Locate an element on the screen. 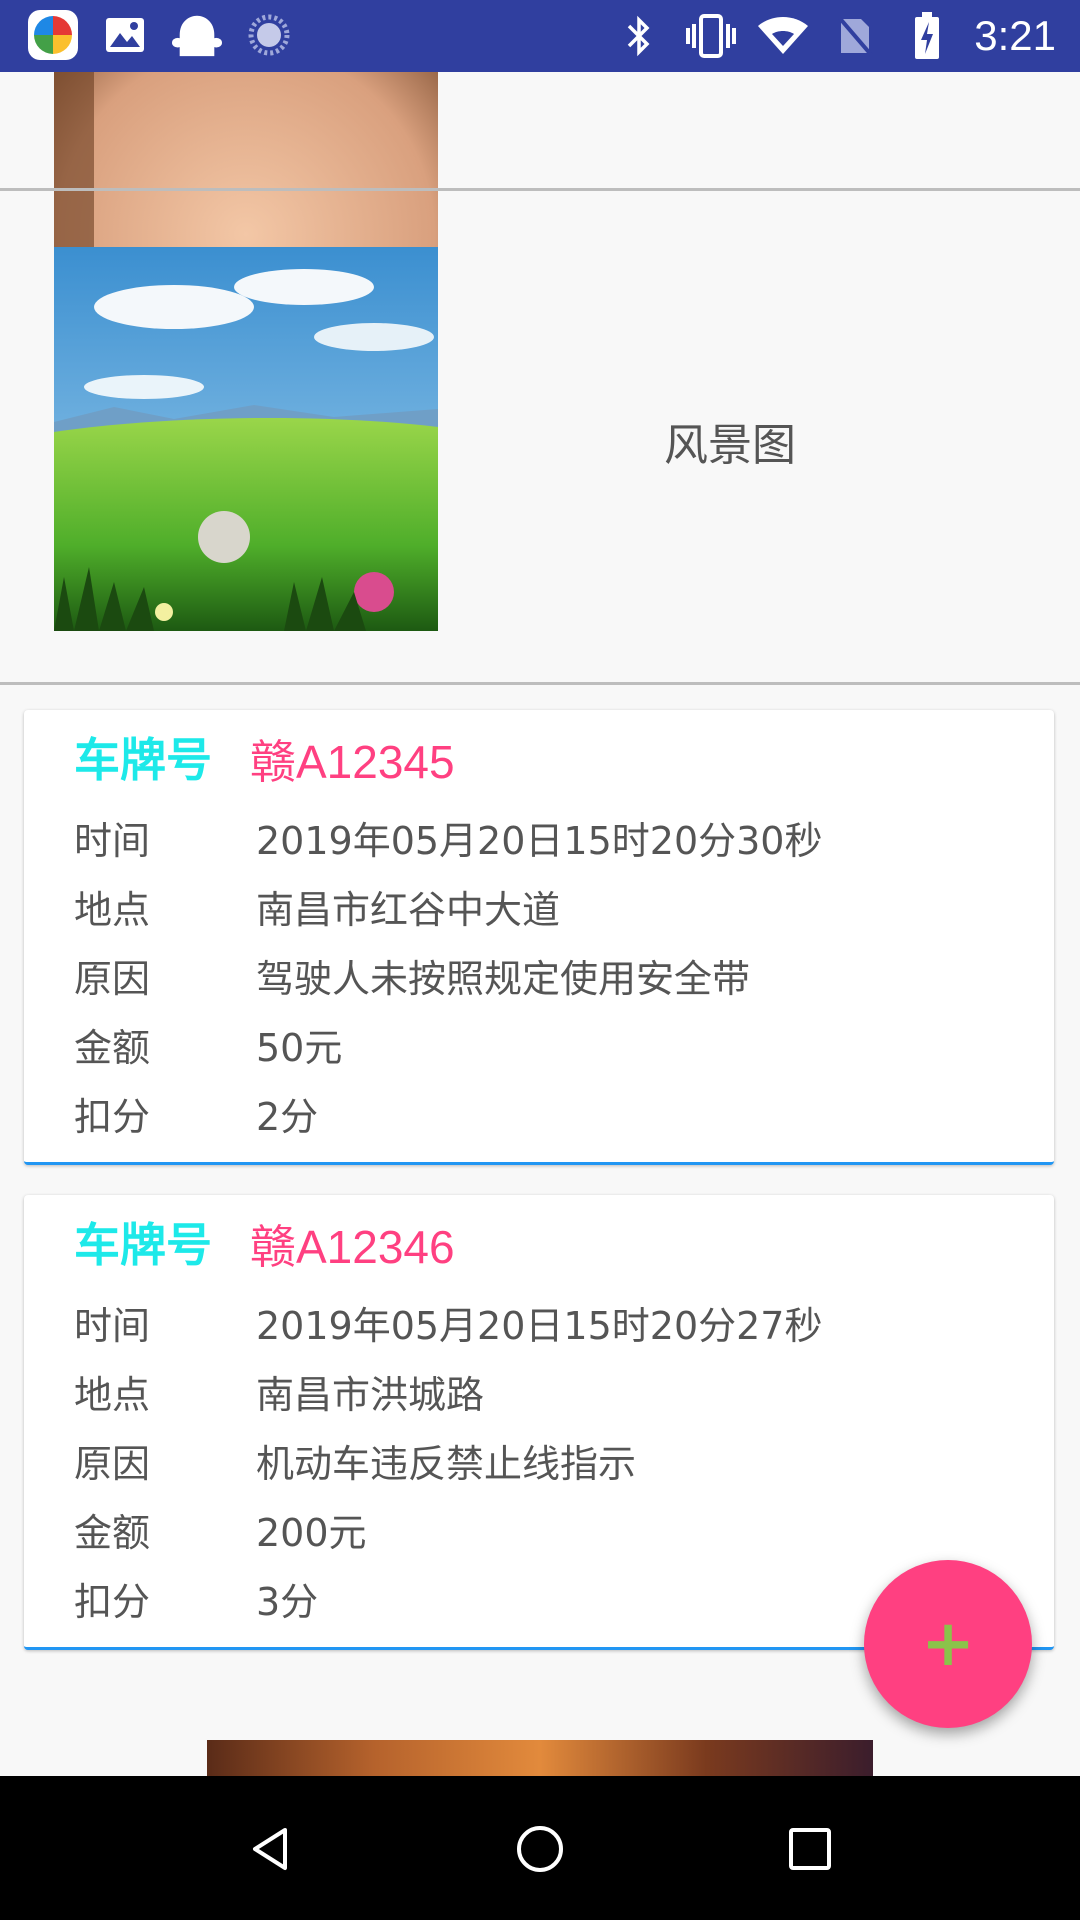 Image resolution: width=1080 pixels, height=1920 pixels. app-store-icon is located at coordinates (53, 35).